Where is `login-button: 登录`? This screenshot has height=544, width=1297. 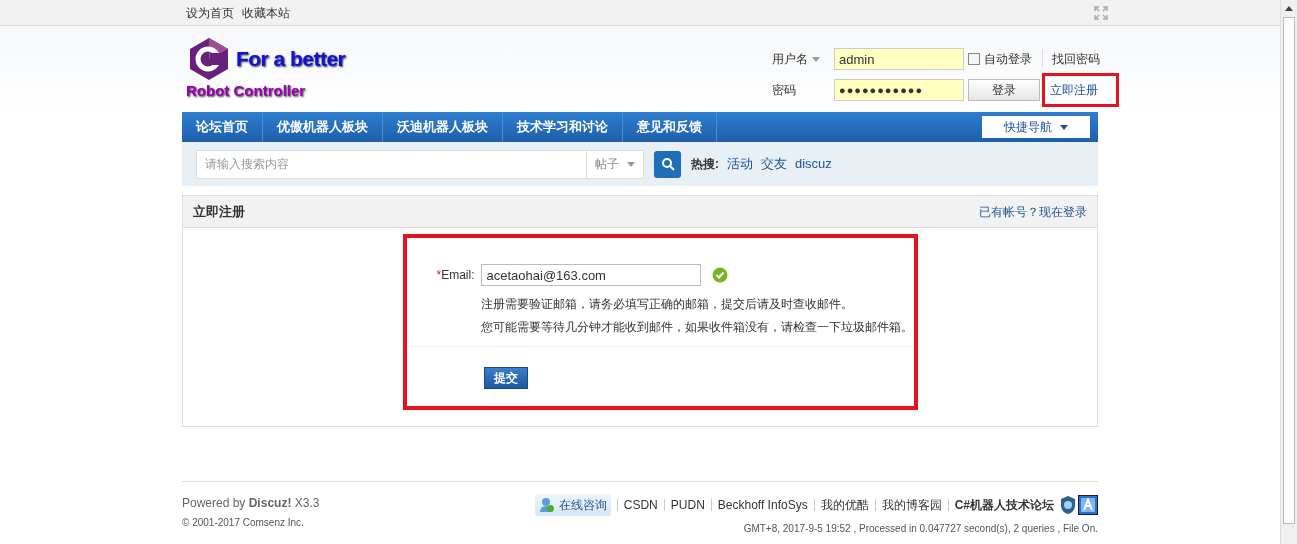
login-button: 登录 is located at coordinates (1004, 90).